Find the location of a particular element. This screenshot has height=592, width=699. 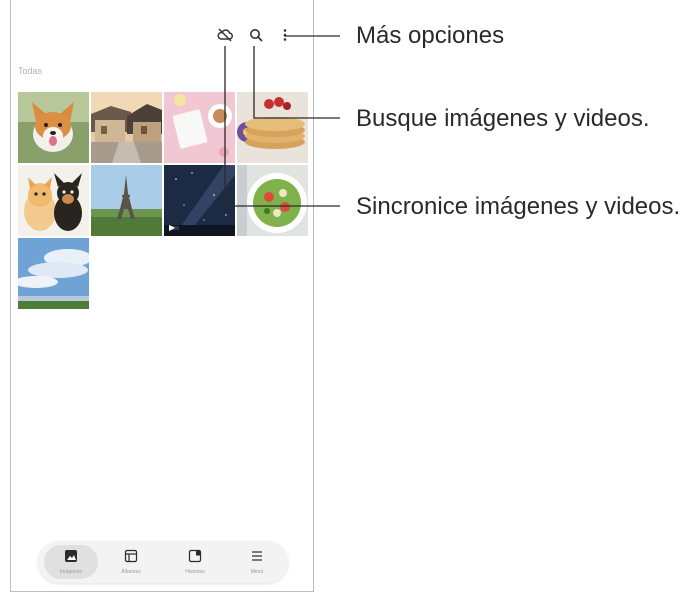

leader-sync is located at coordinates (282, 126).